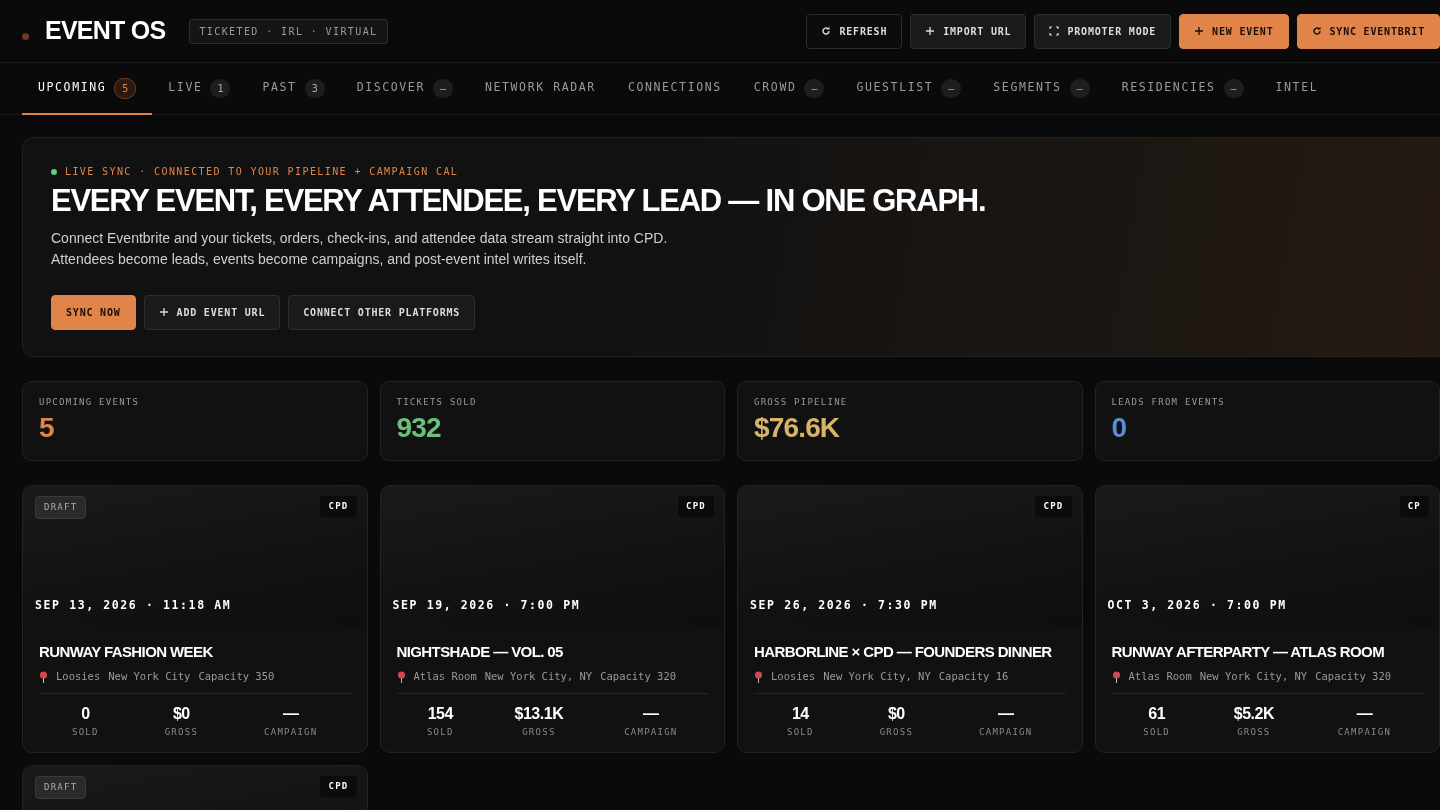  I want to click on tab-label: INTEL, so click(1297, 88).